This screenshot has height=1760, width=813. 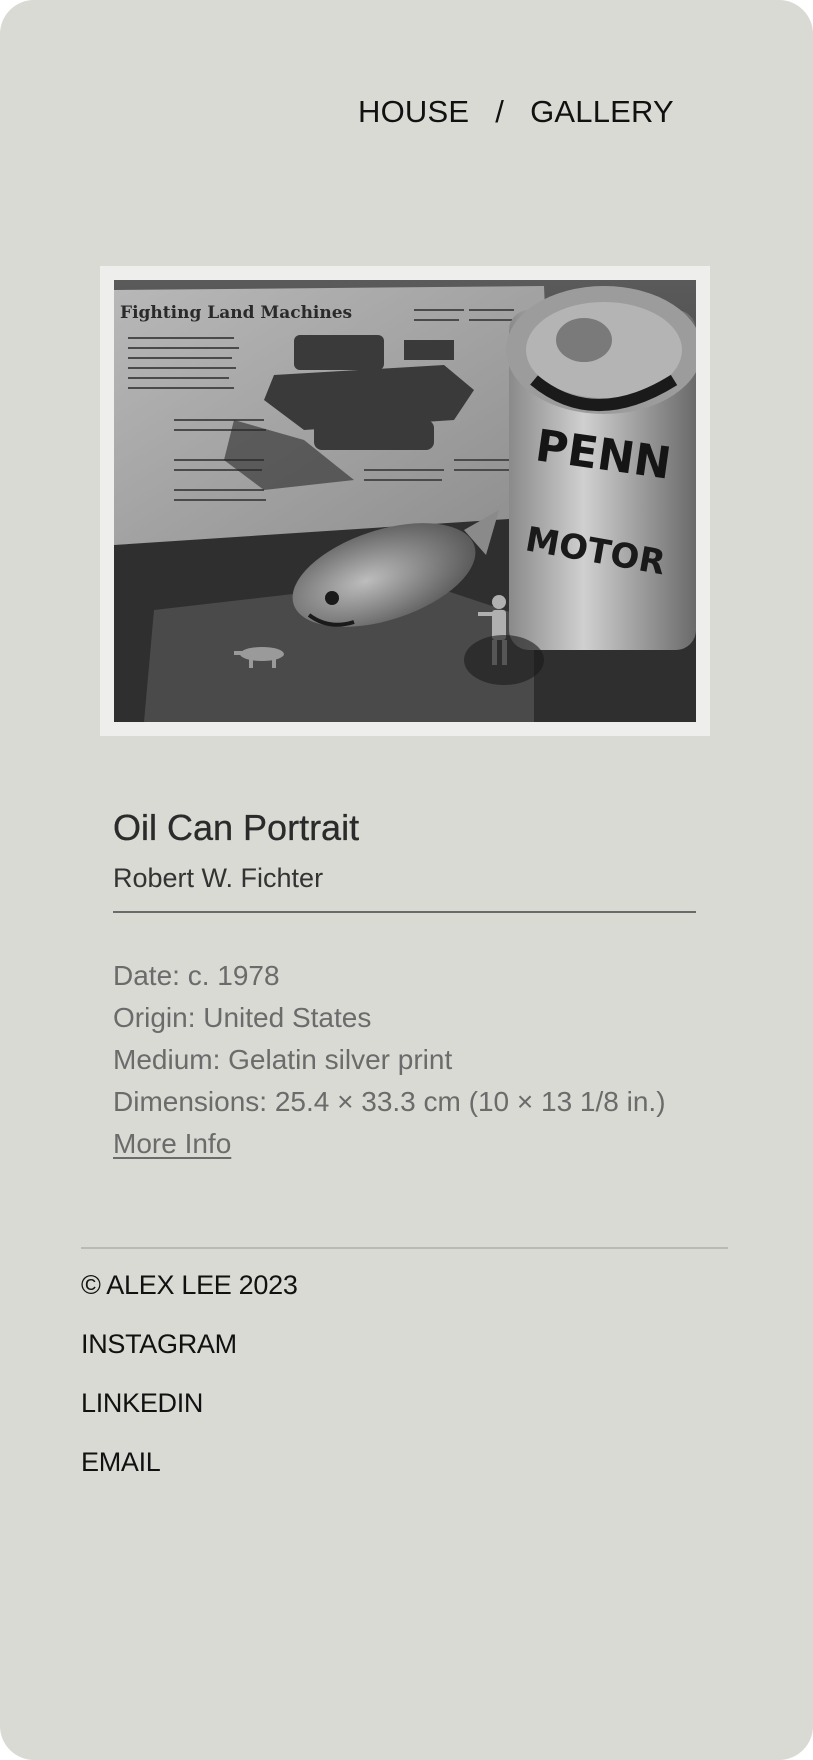 I want to click on newspaper-headline: Fighting Land Machines, so click(x=236, y=313).